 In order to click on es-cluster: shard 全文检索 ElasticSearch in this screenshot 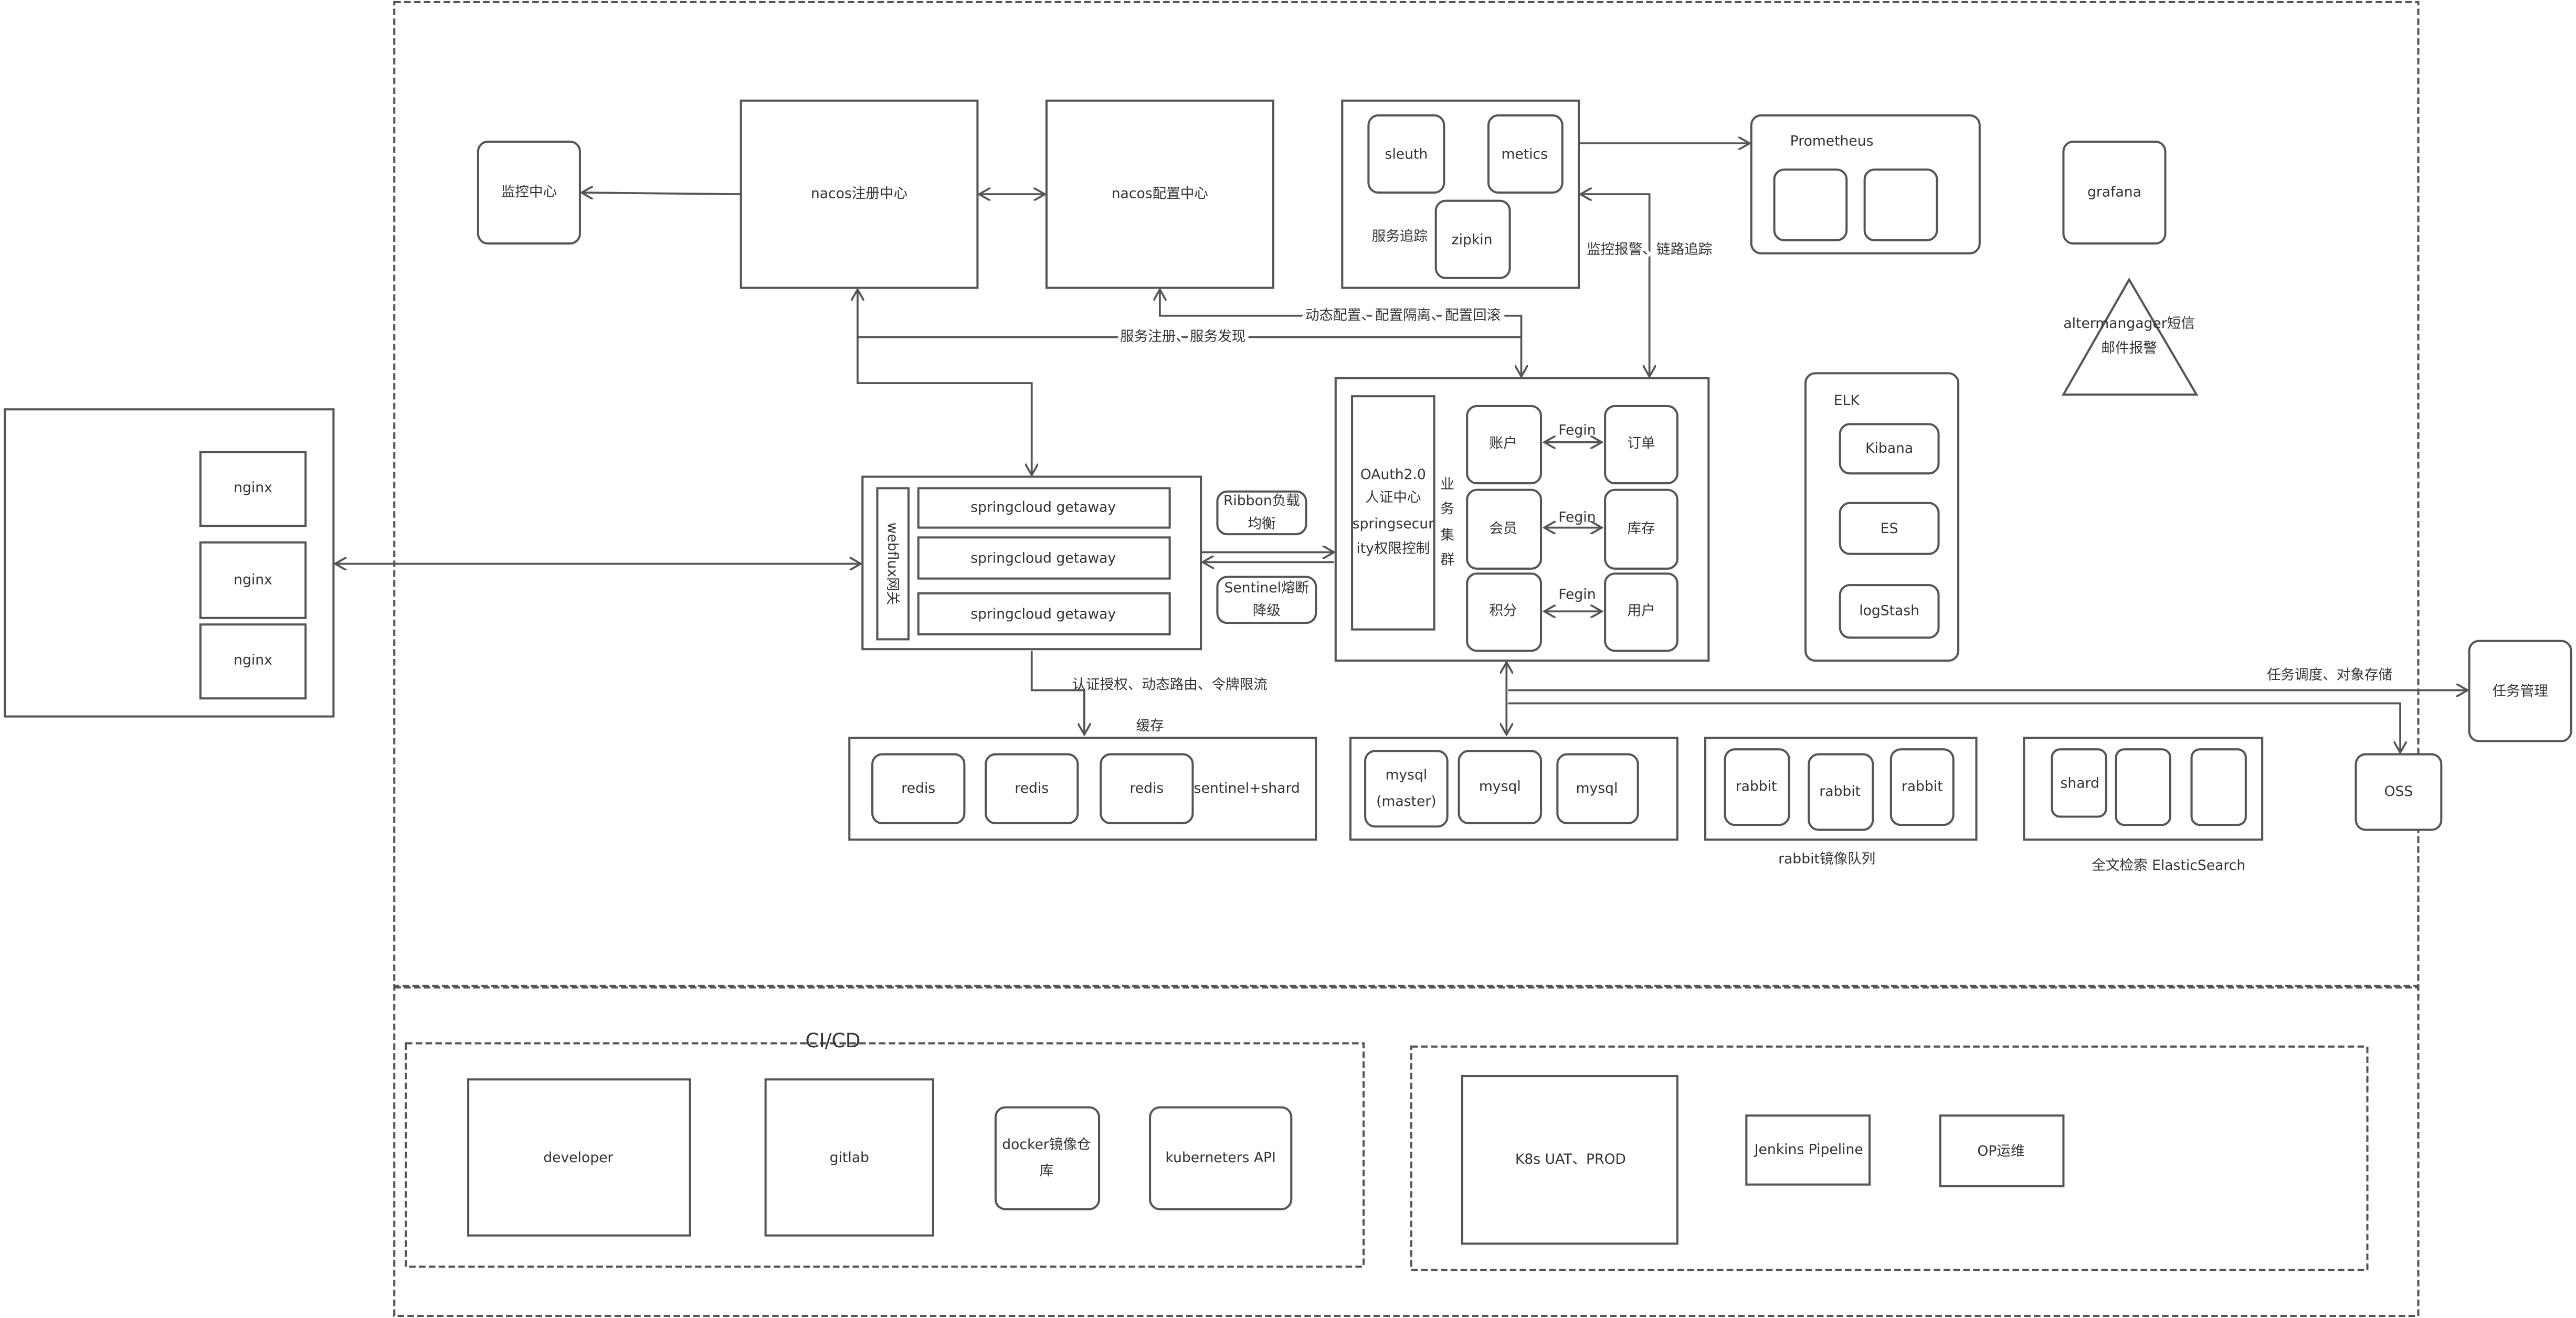, I will do `click(2143, 805)`.